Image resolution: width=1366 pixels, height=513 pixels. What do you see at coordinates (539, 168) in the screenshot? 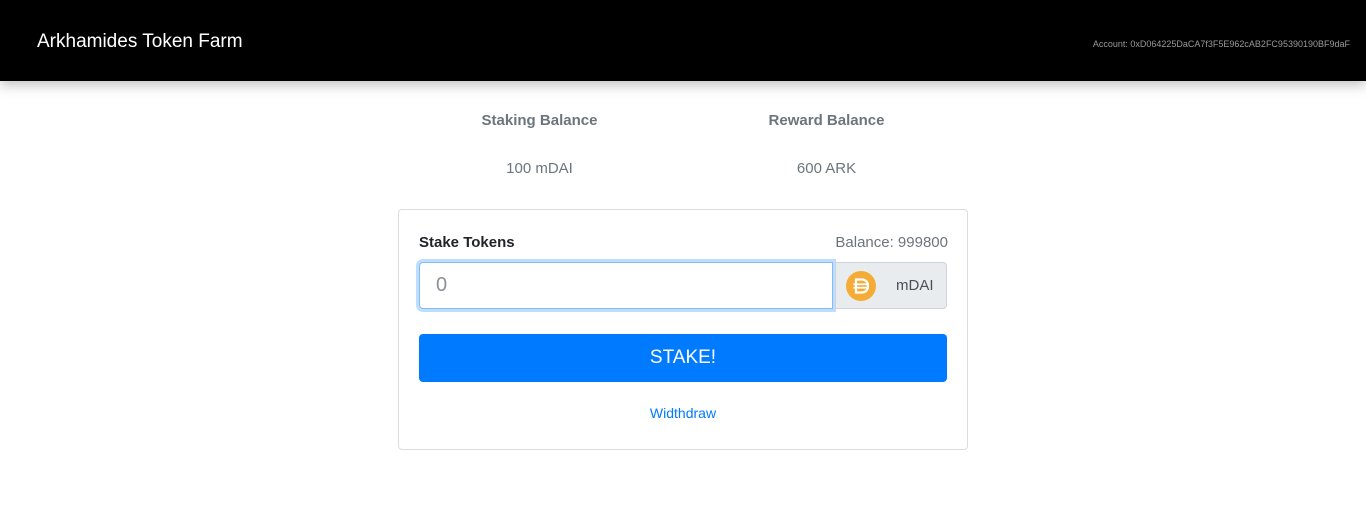
I see `staking-balance-value: 100 mDAI` at bounding box center [539, 168].